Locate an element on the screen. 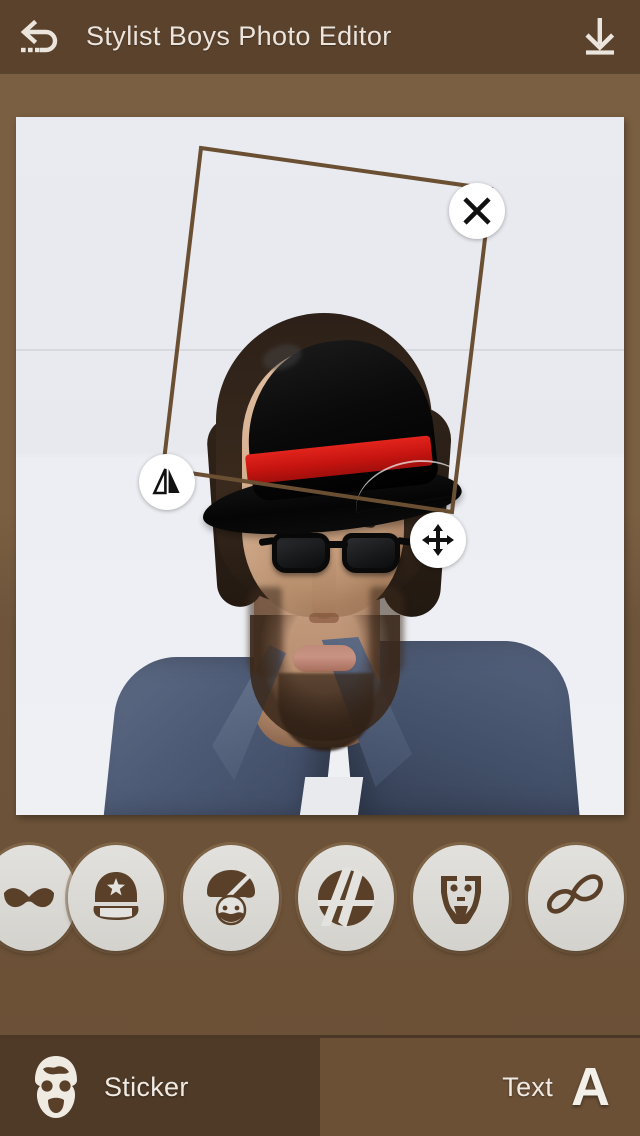 The height and width of the screenshot is (1136, 640). text-tab-label: Text is located at coordinates (527, 1086).